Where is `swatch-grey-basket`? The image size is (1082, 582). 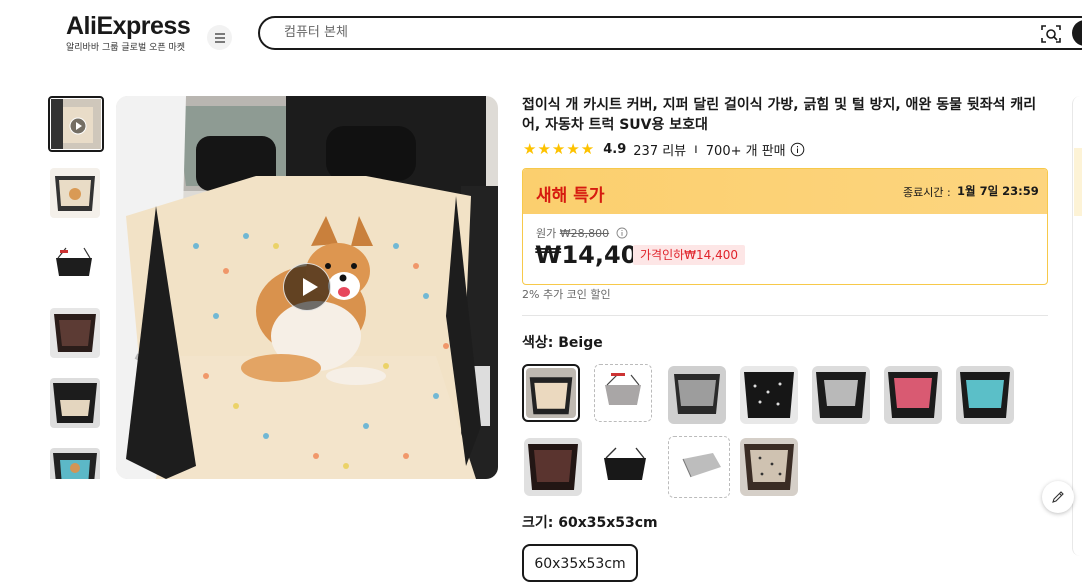 swatch-grey-basket is located at coordinates (699, 467).